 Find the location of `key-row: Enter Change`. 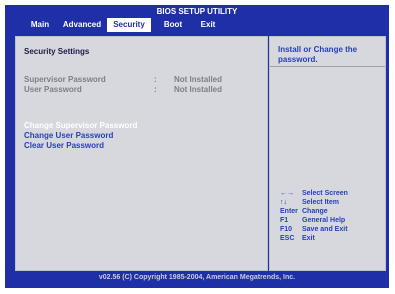

key-row: Enter Change is located at coordinates (330, 211).